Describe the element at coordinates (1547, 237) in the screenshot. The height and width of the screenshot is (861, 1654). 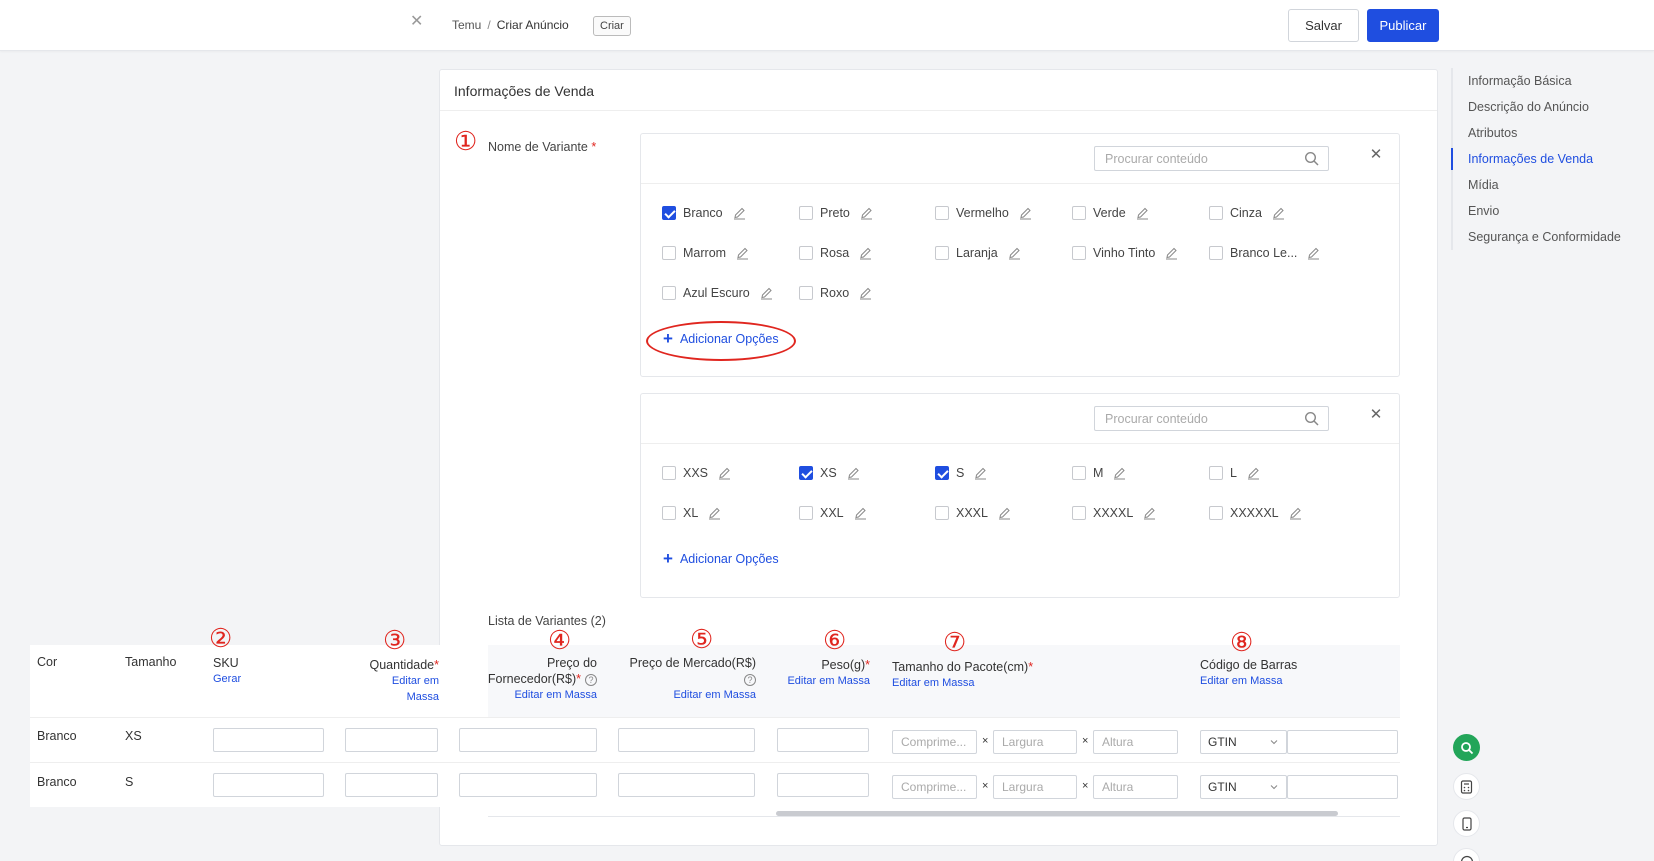
I see `nav-item-safety: Segurança e Conformidade` at that location.